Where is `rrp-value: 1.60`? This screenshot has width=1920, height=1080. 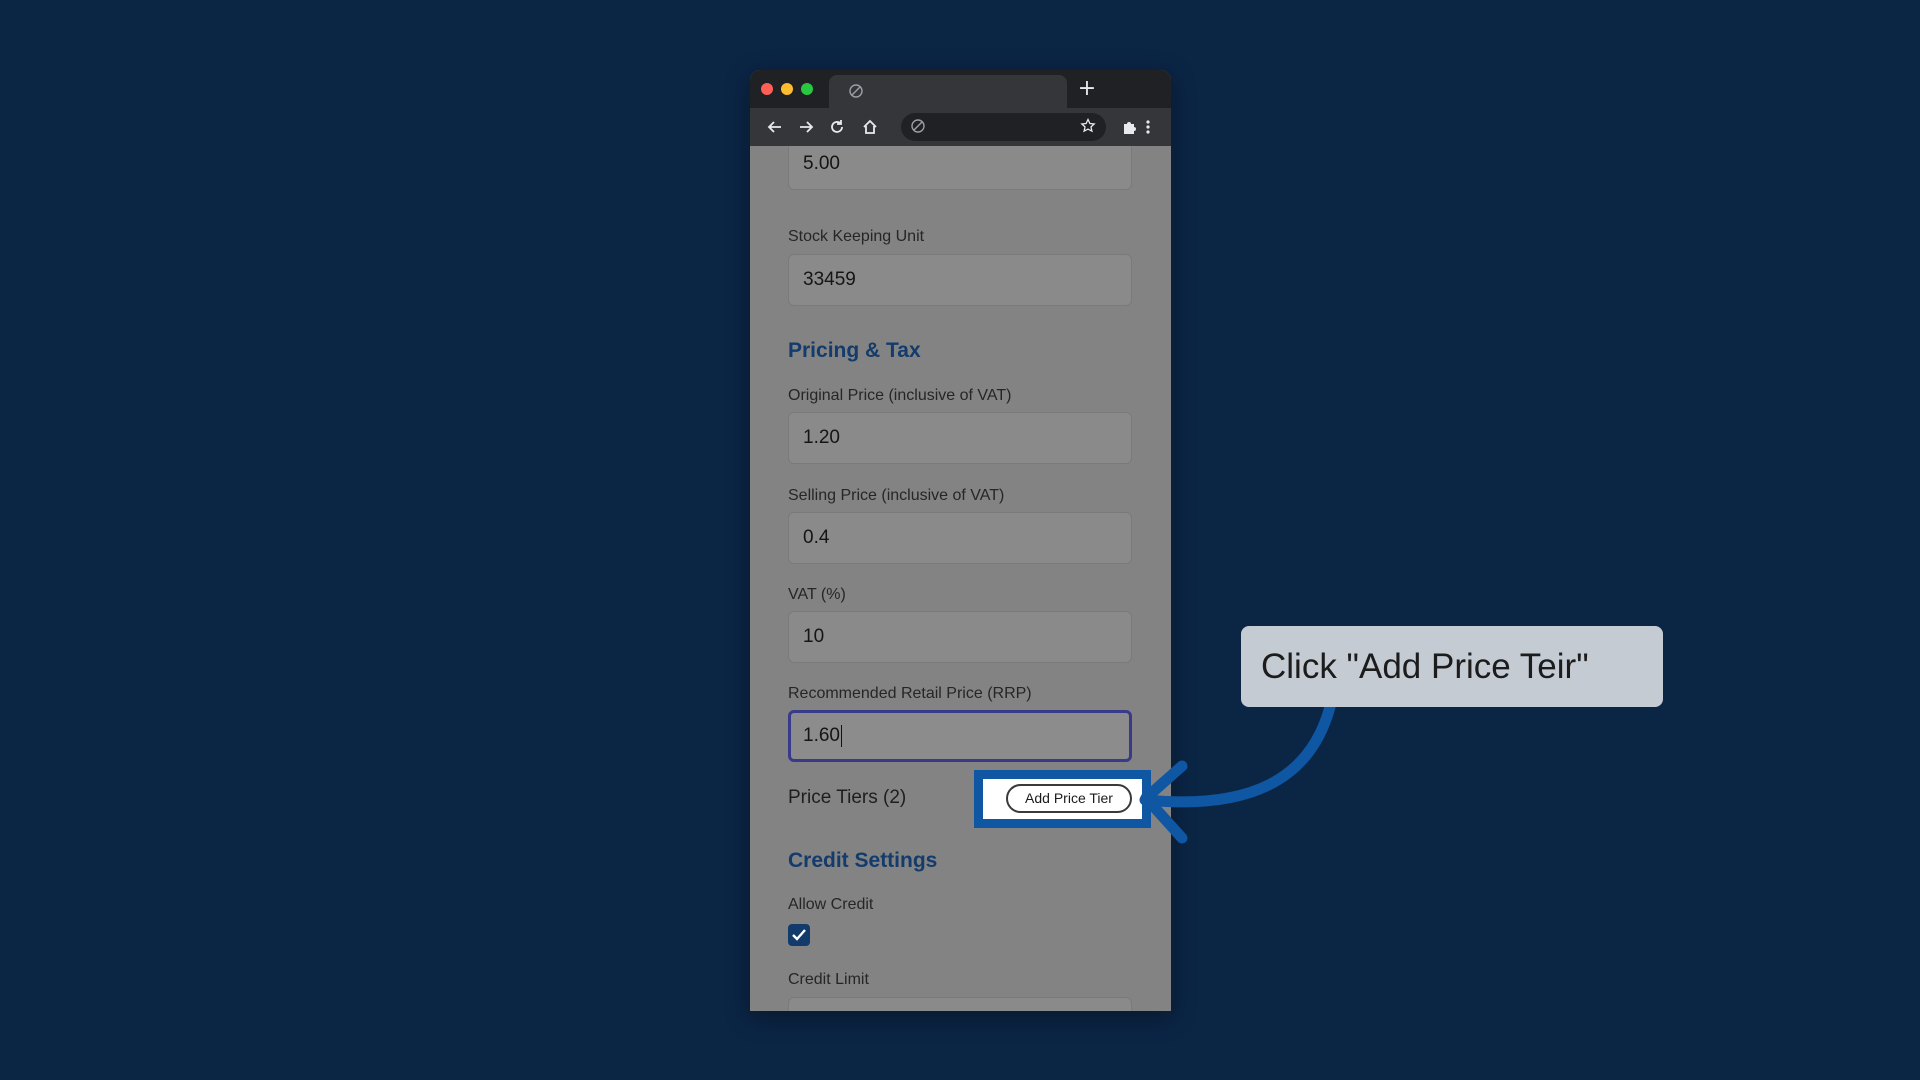
rrp-value: 1.60 is located at coordinates (821, 735).